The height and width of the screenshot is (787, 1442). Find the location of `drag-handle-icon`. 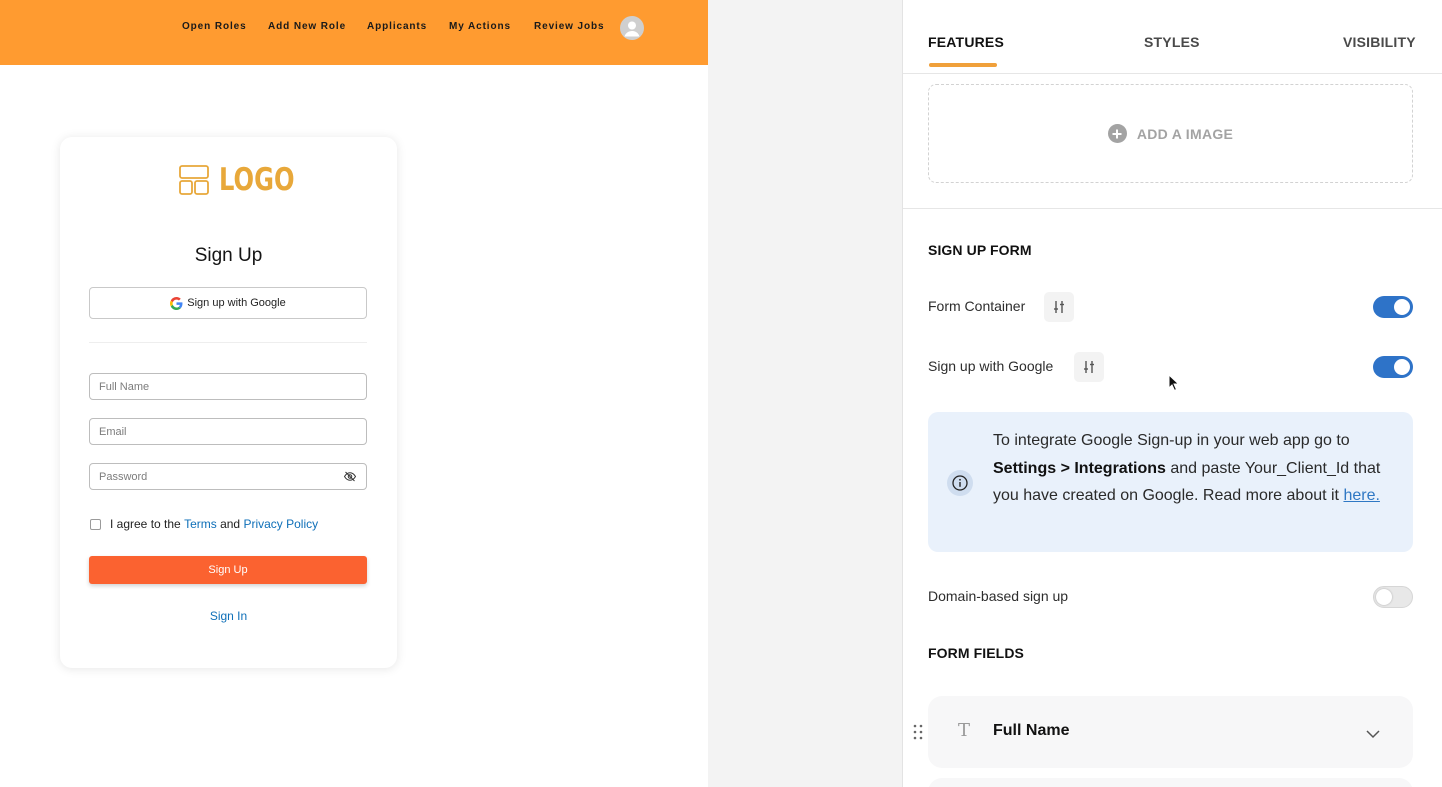

drag-handle-icon is located at coordinates (918, 734).